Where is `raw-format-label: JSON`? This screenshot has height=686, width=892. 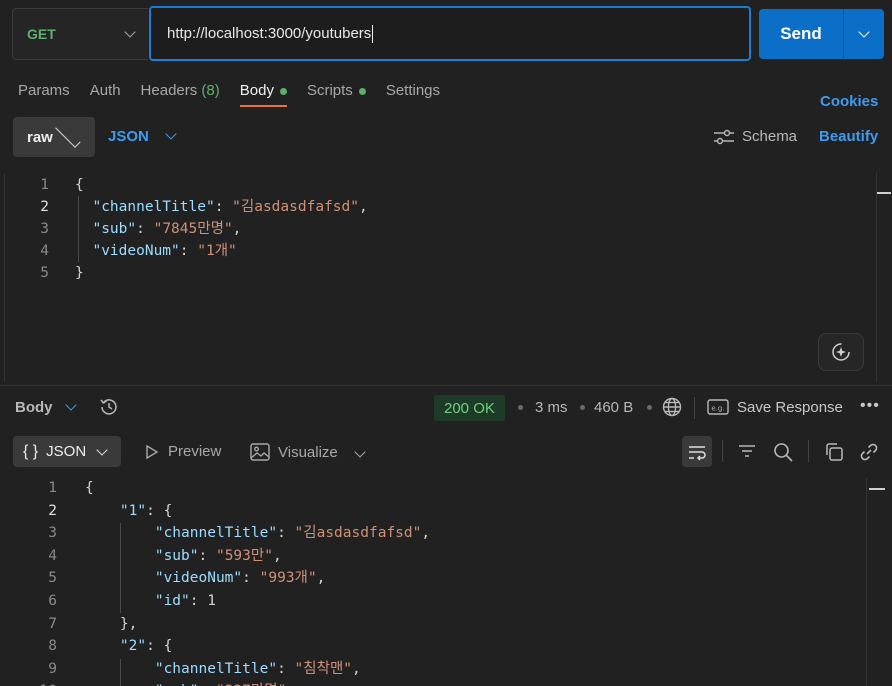 raw-format-label: JSON is located at coordinates (128, 136).